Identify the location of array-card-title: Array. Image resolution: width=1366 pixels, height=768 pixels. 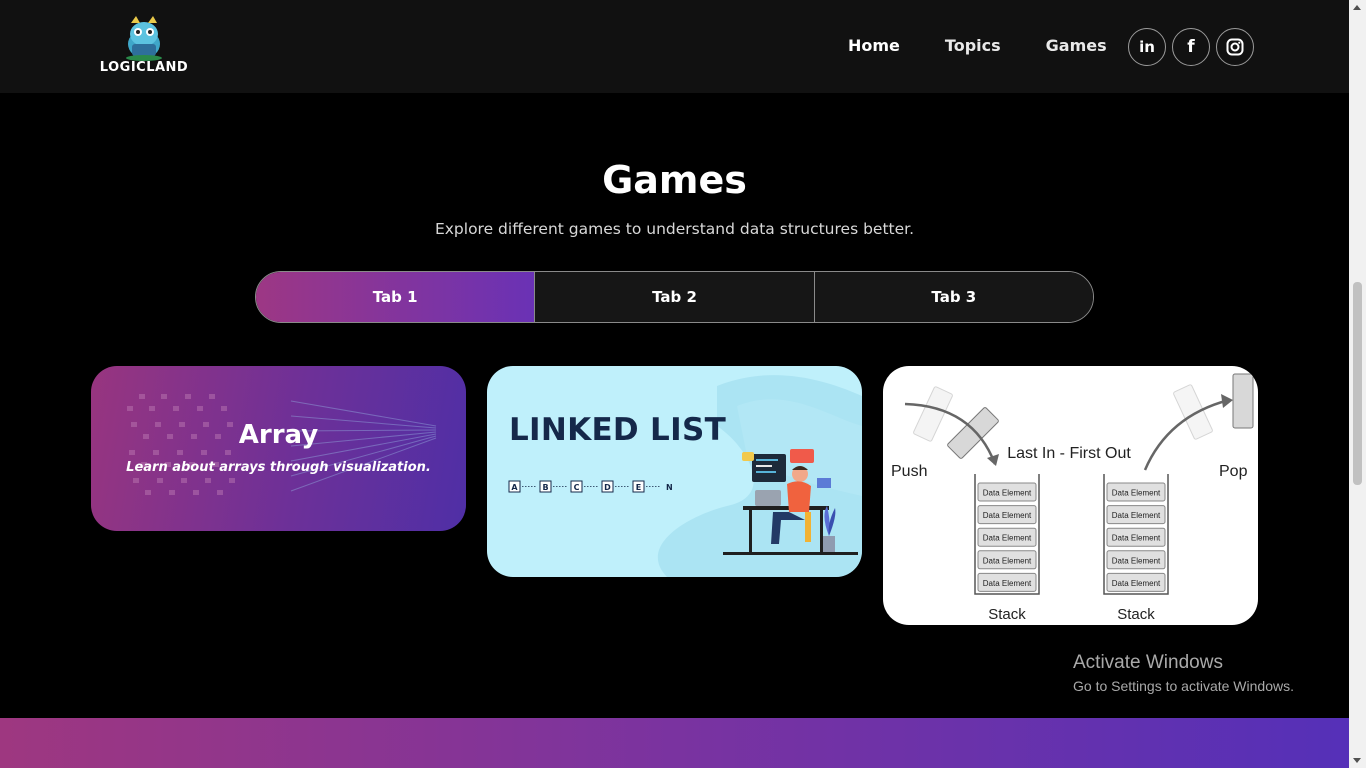
(278, 435).